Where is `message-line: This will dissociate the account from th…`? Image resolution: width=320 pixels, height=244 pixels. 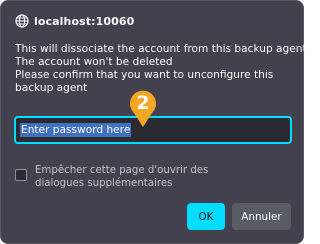 message-line: This will dissociate the account from th… is located at coordinates (163, 49).